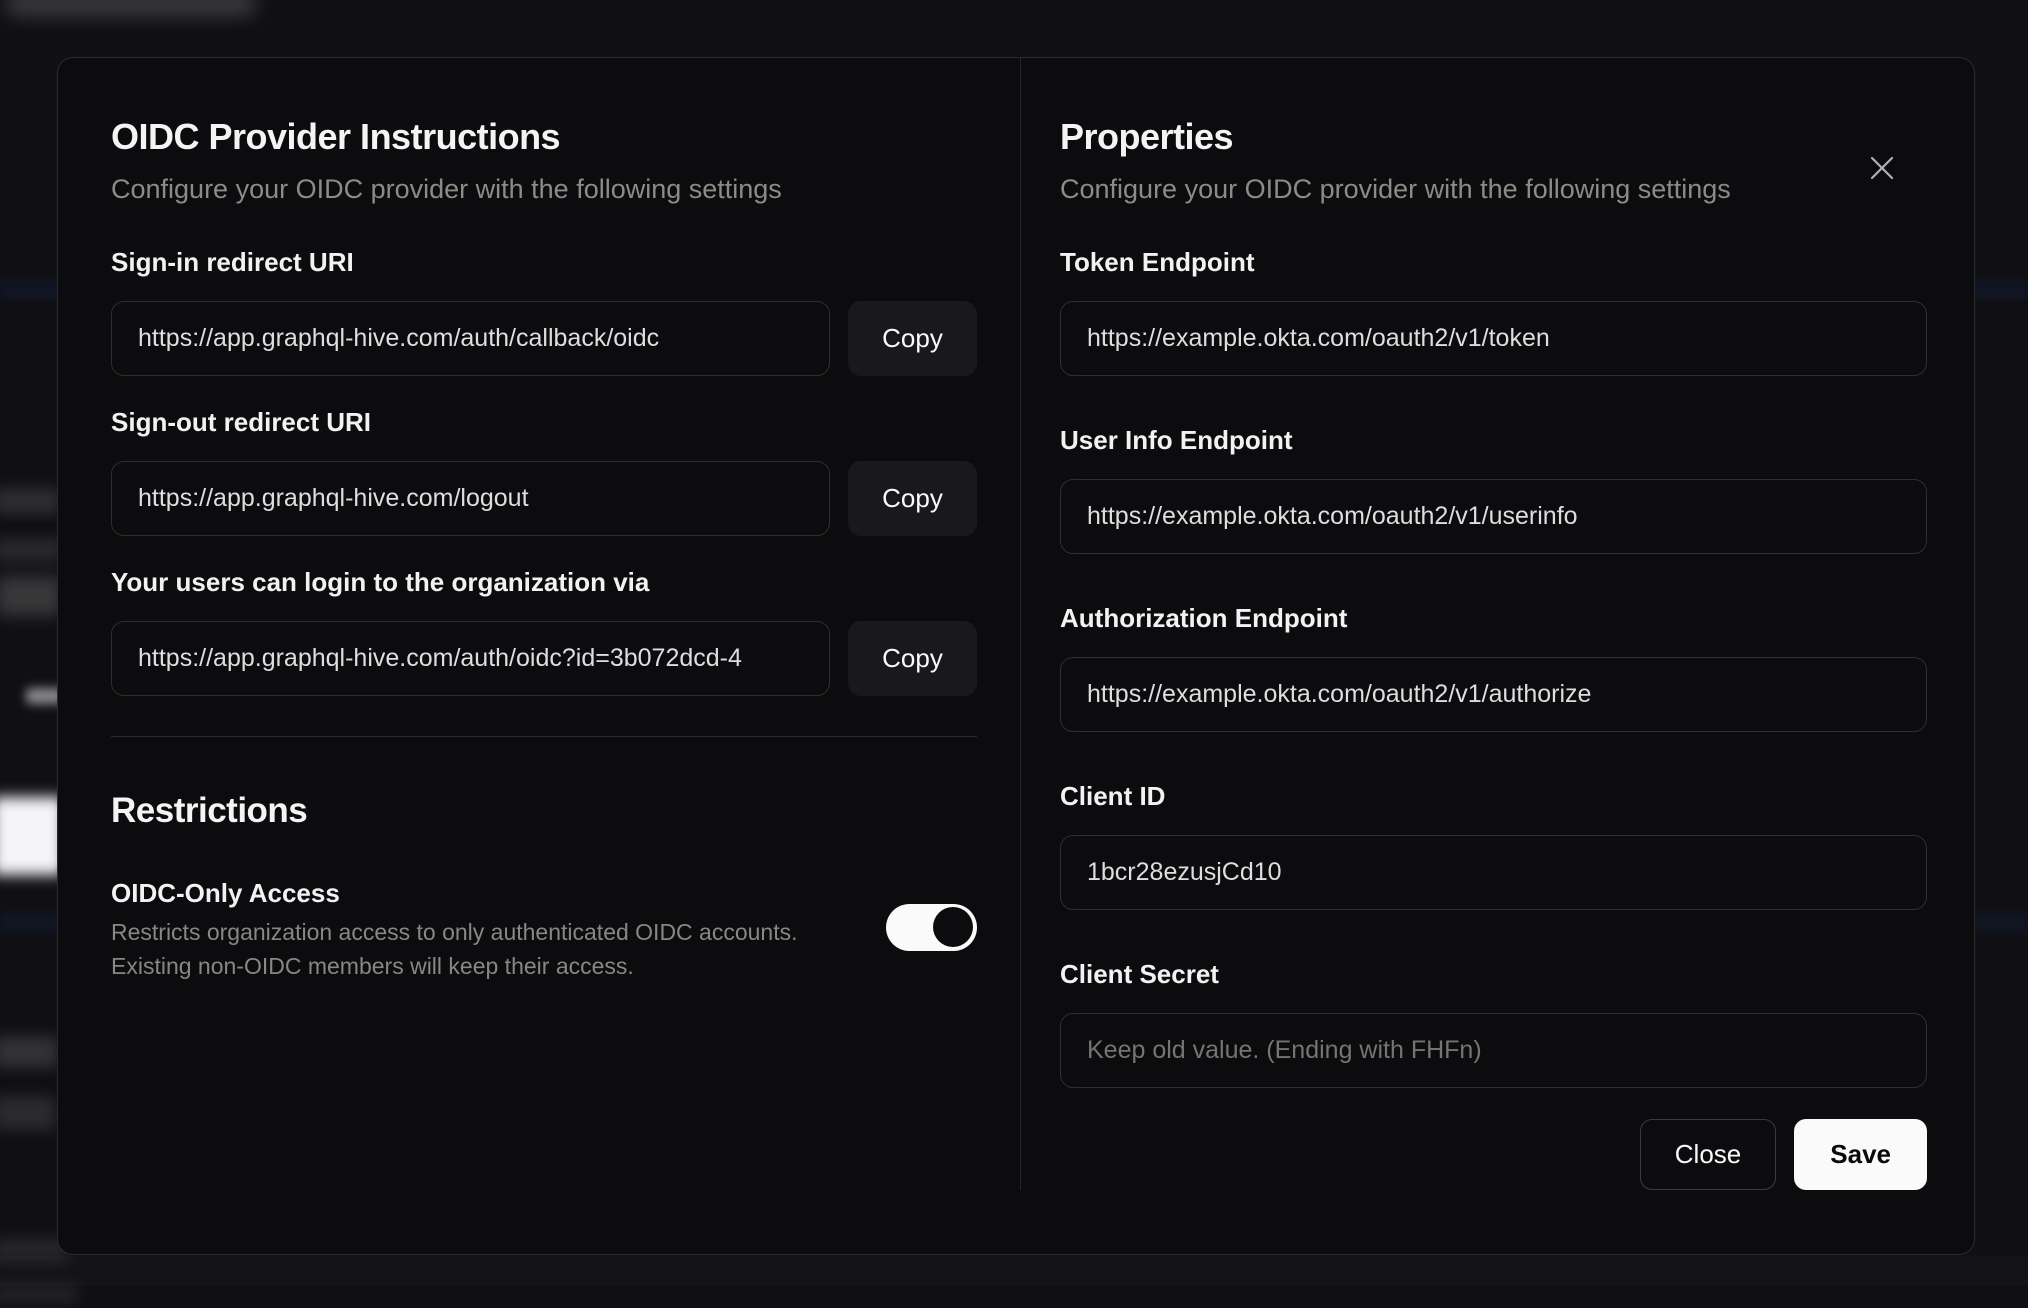  What do you see at coordinates (1176, 440) in the screenshot?
I see `userinfo-endpoint-label: User Info Endpoint` at bounding box center [1176, 440].